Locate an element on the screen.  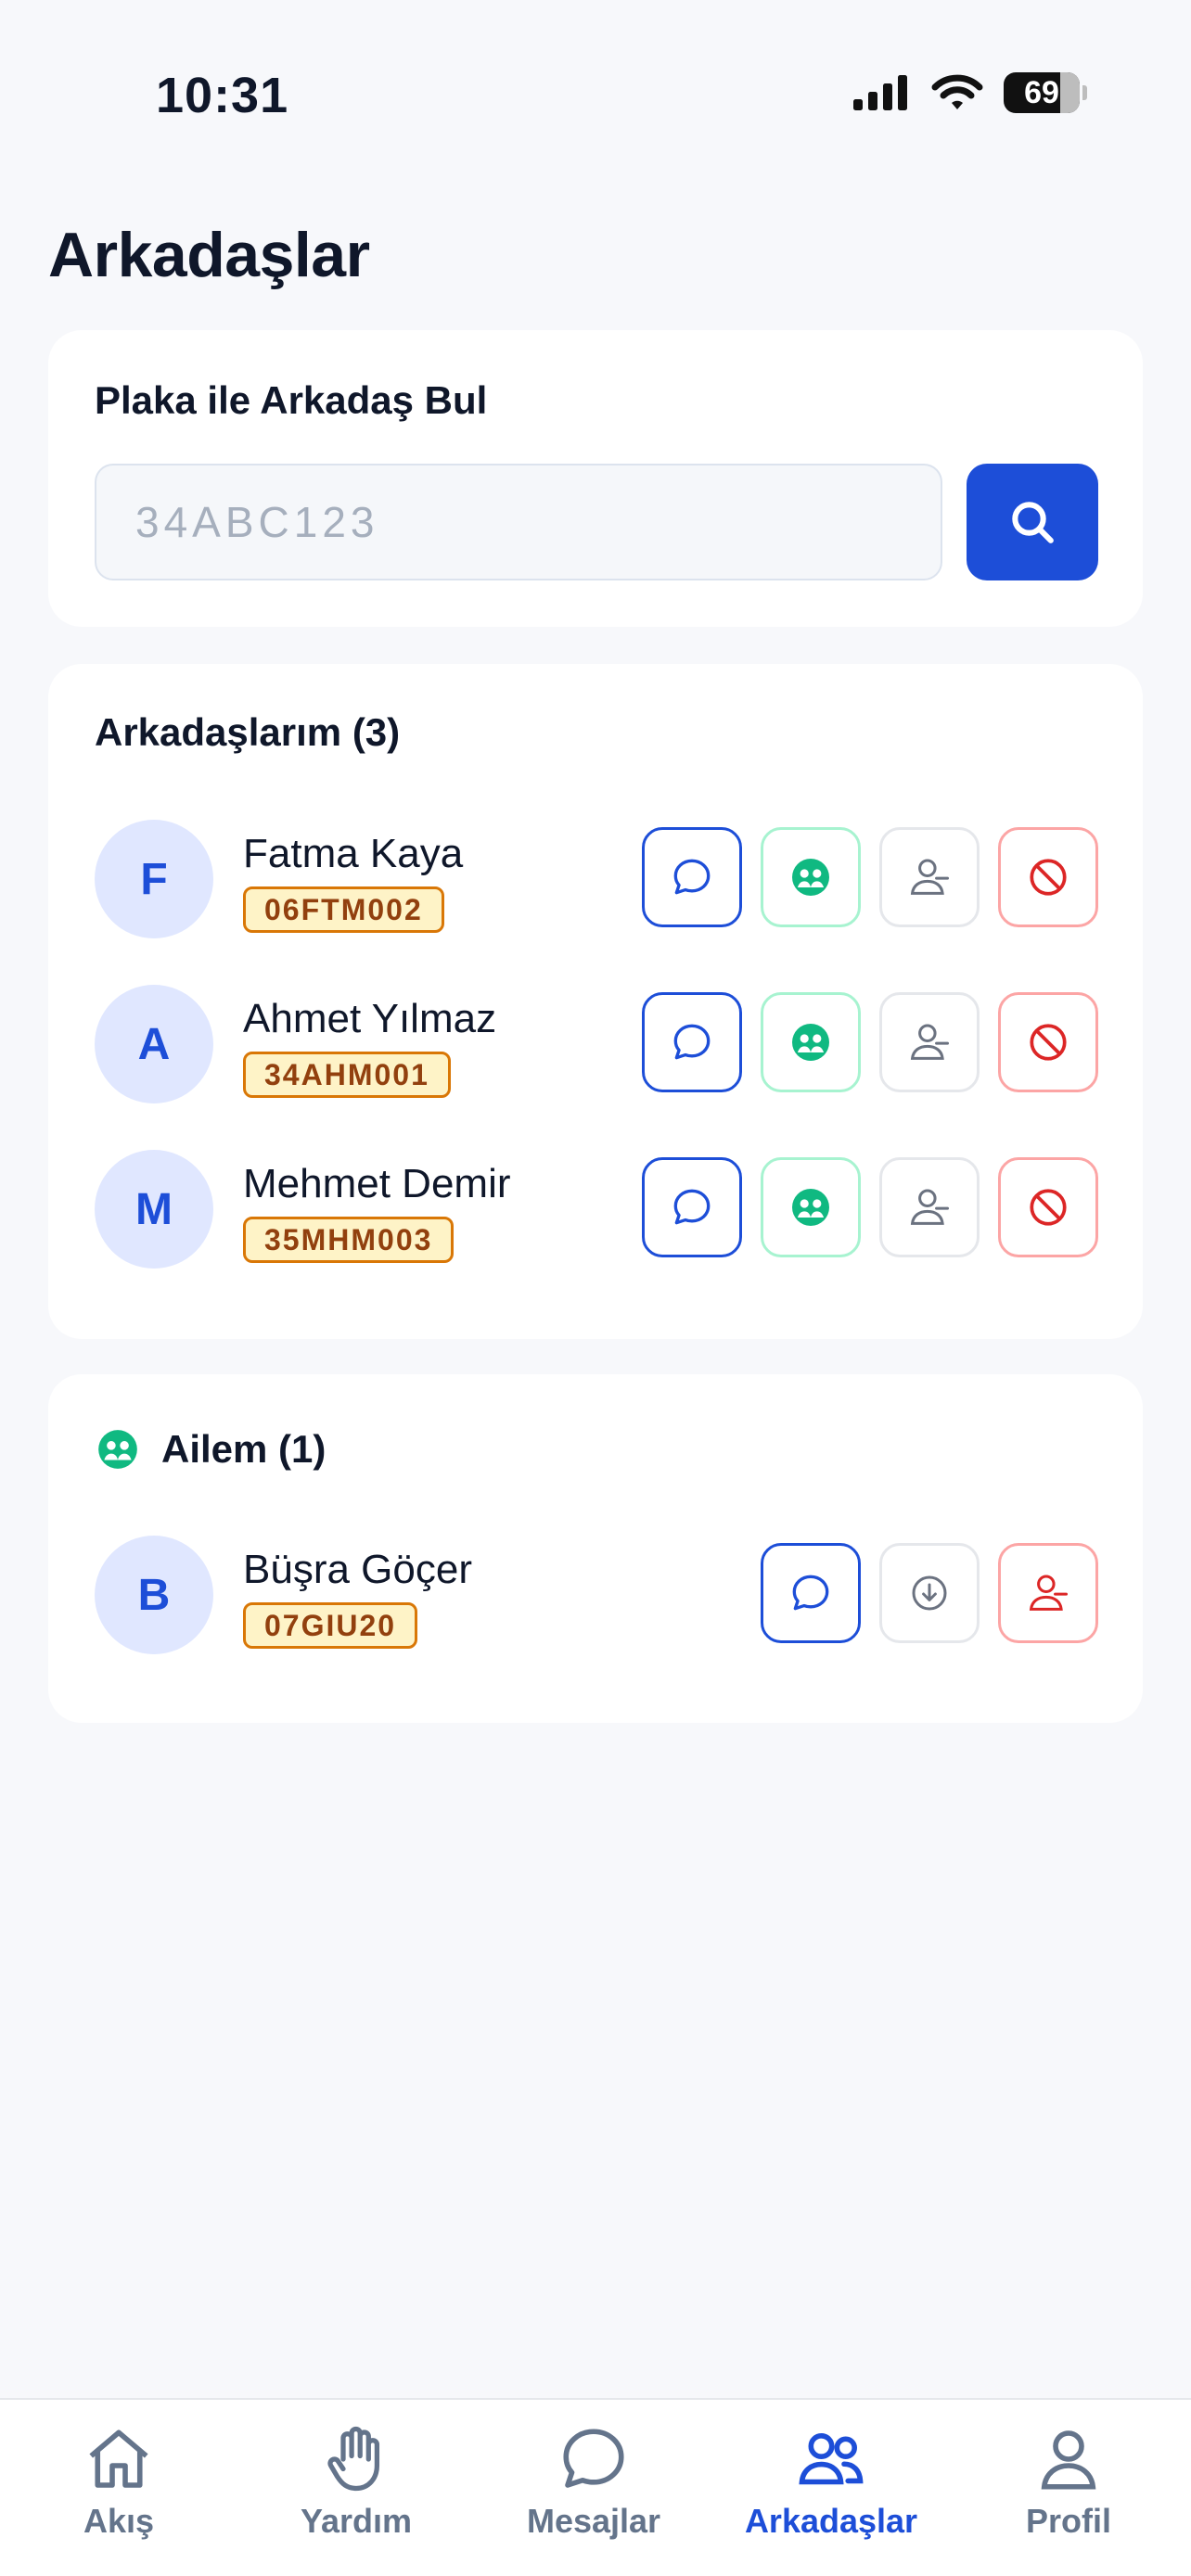
family-member-actions is located at coordinates (929, 1593).